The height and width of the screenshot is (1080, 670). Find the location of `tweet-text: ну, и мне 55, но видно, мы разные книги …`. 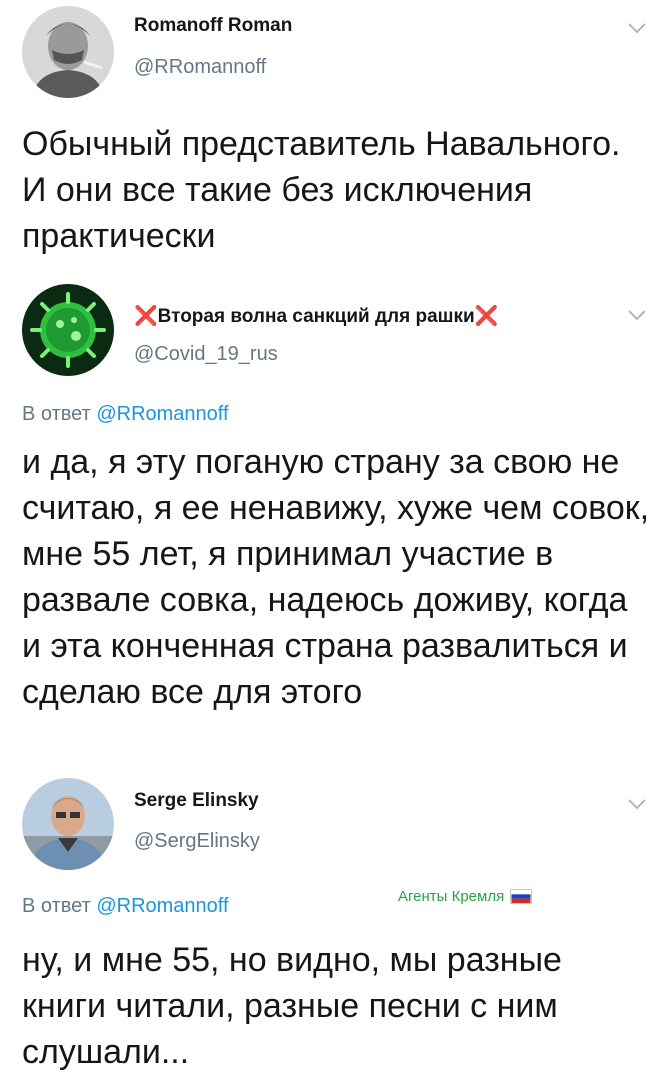

tweet-text: ну, и мне 55, но видно, мы разные книги … is located at coordinates (292, 1006).